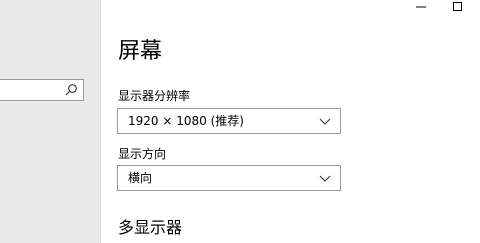 This screenshot has width=480, height=243. Describe the element at coordinates (150, 227) in the screenshot. I see `multi-display-heading: 多显示器` at that location.